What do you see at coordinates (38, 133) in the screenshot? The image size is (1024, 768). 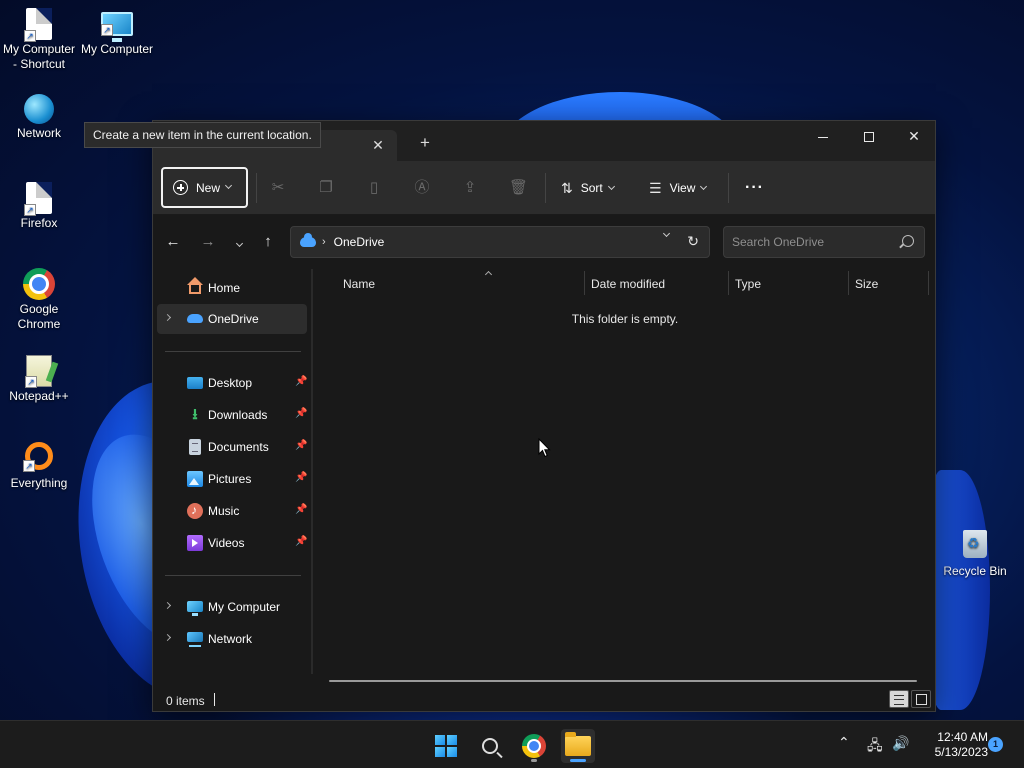 I see `desktop-icon-label: Network` at bounding box center [38, 133].